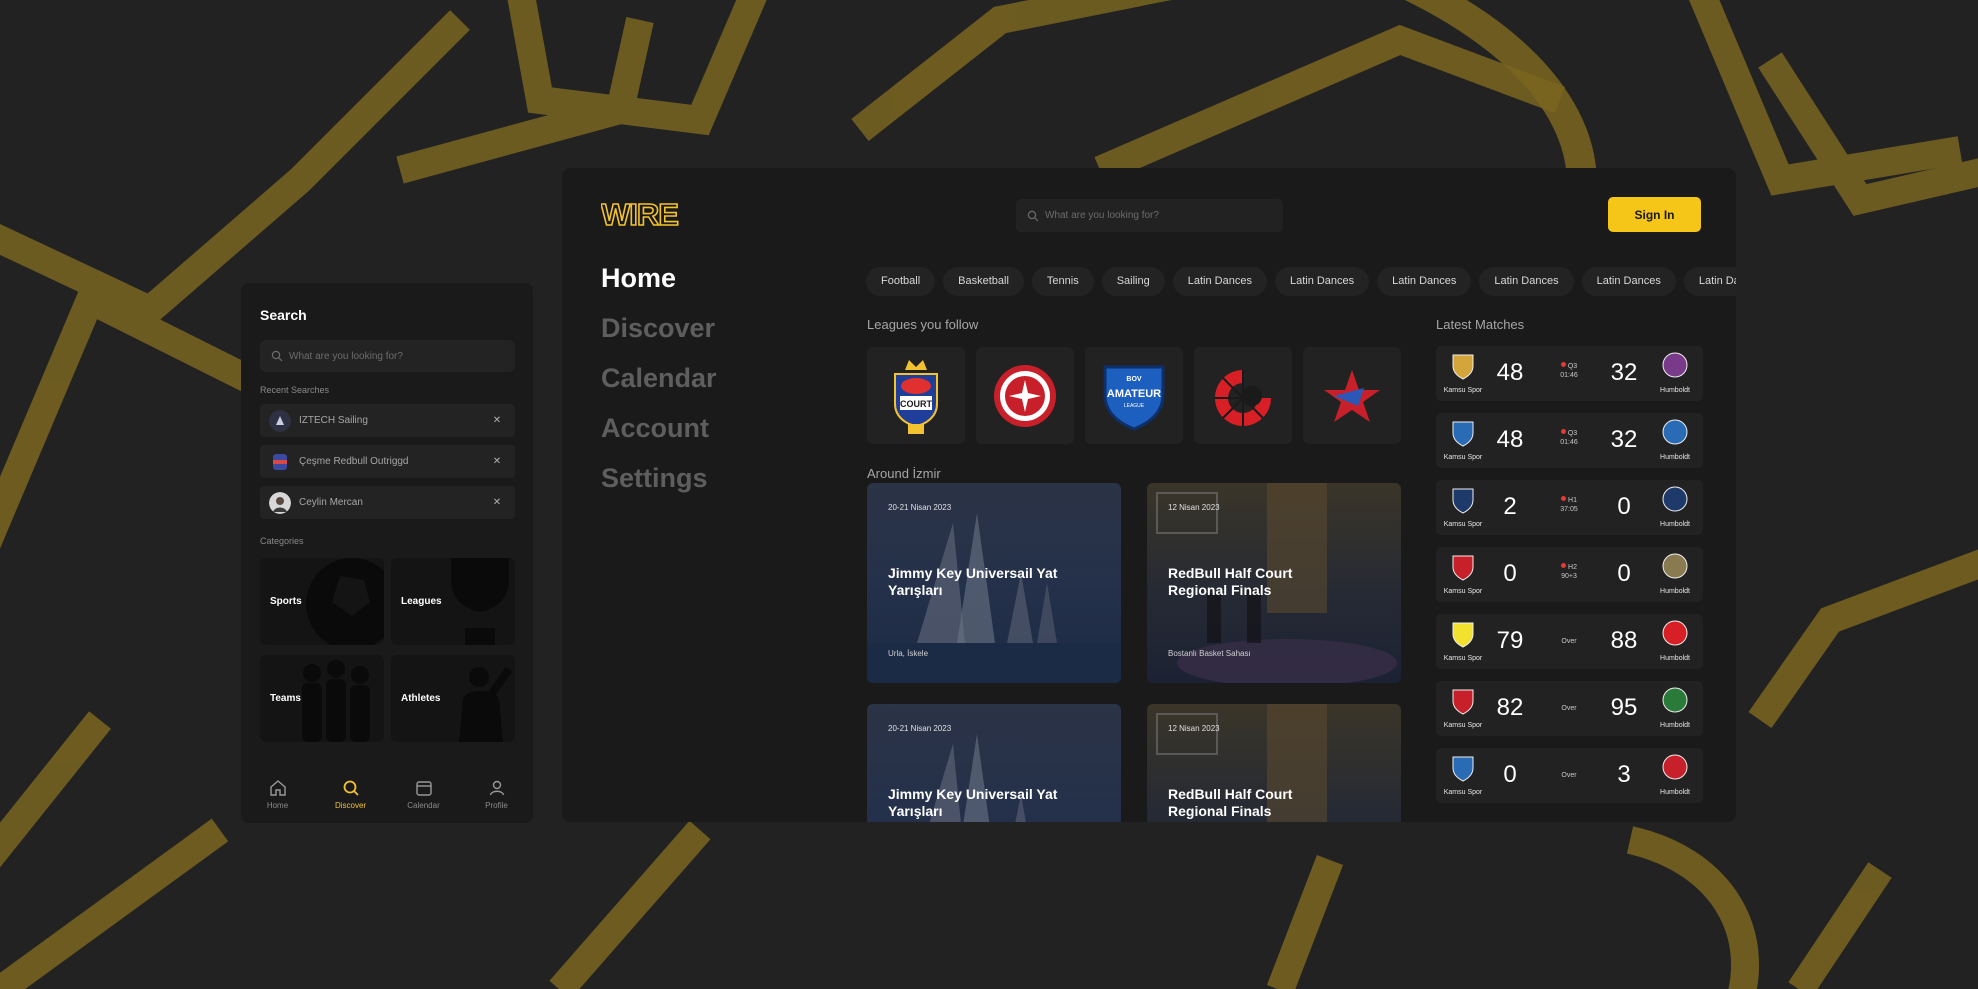 Image resolution: width=1978 pixels, height=989 pixels. I want to click on match-row: Kamsu Spor 79 Over 88 Humboldt, so click(1569, 641).